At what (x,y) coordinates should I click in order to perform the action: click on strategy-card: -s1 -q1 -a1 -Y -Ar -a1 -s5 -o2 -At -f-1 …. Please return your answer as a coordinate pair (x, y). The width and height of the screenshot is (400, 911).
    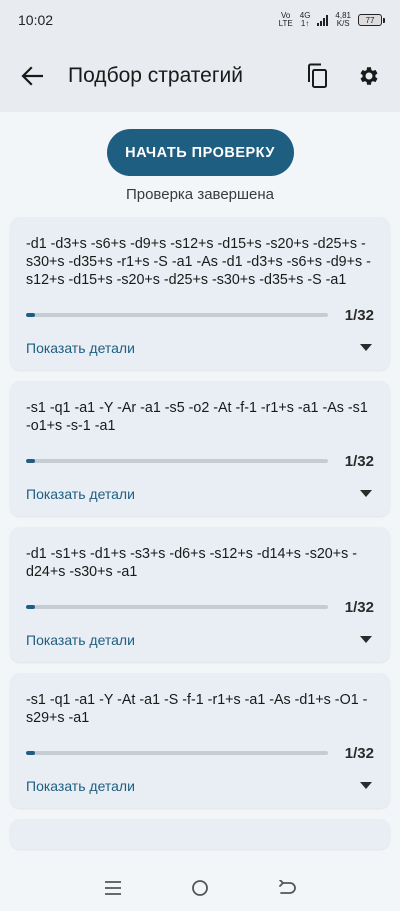
    Looking at the image, I should click on (200, 448).